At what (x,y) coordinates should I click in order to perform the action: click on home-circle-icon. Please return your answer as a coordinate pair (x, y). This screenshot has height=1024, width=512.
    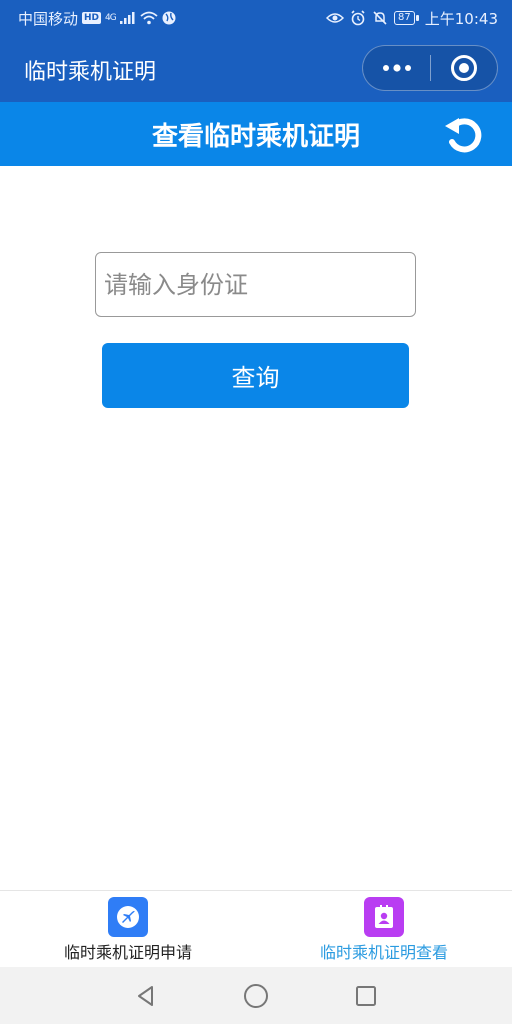
    Looking at the image, I should click on (256, 995).